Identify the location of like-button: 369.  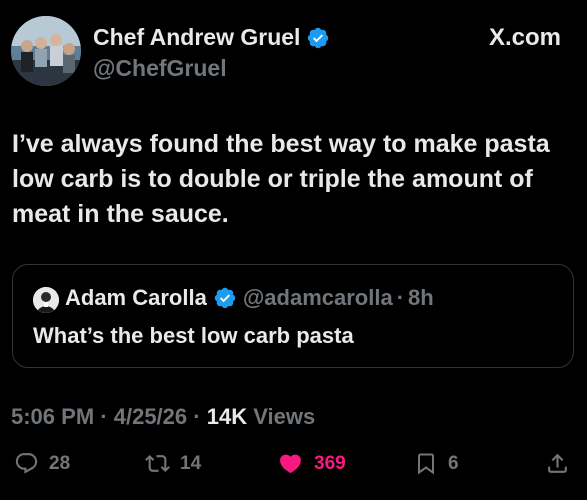
(311, 463).